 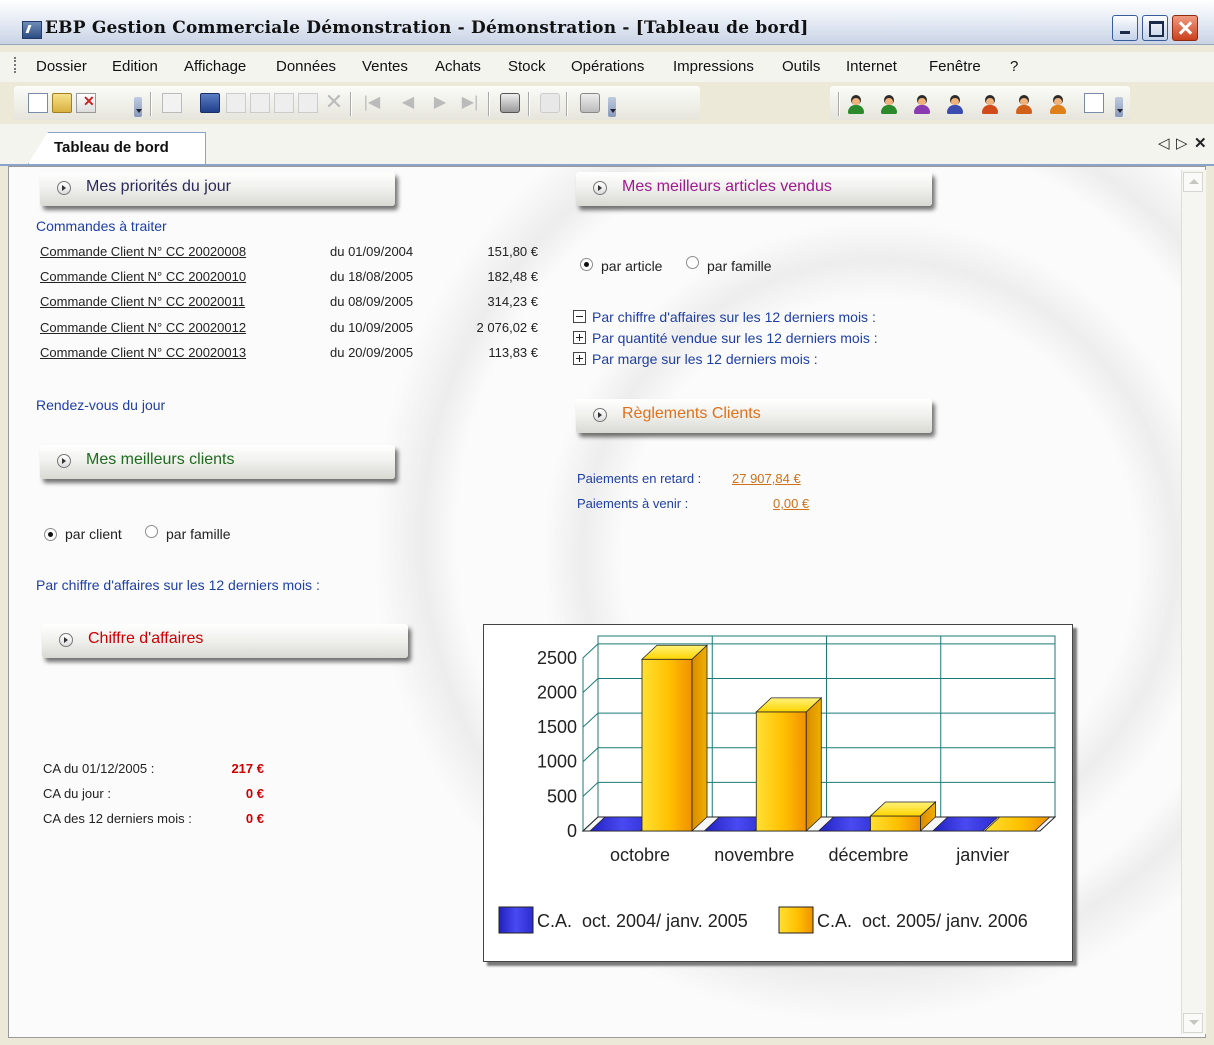 What do you see at coordinates (225, 641) in the screenshot?
I see `chiffre-section-button: Chiffre d'affaires` at bounding box center [225, 641].